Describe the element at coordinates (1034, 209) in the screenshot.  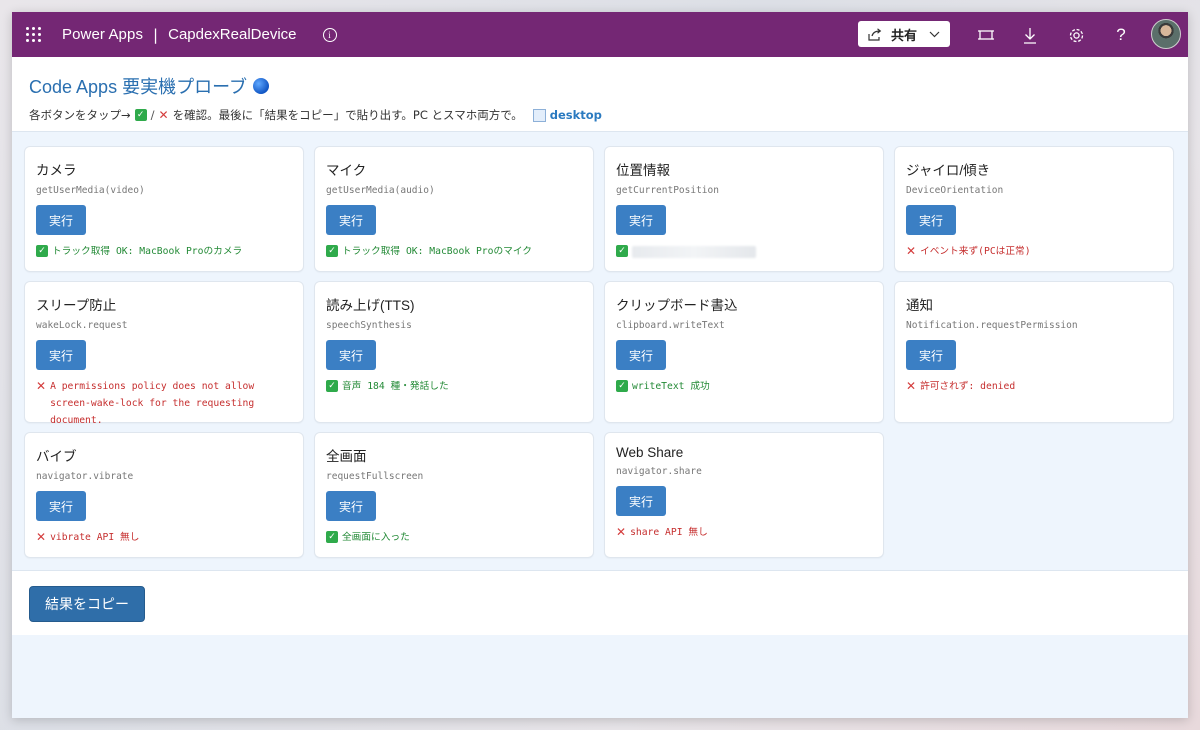
I see `probe-card: ジャイロ/傾き DeviceOrientation 実行 ✕ イベント来ず(PCは正常)` at that location.